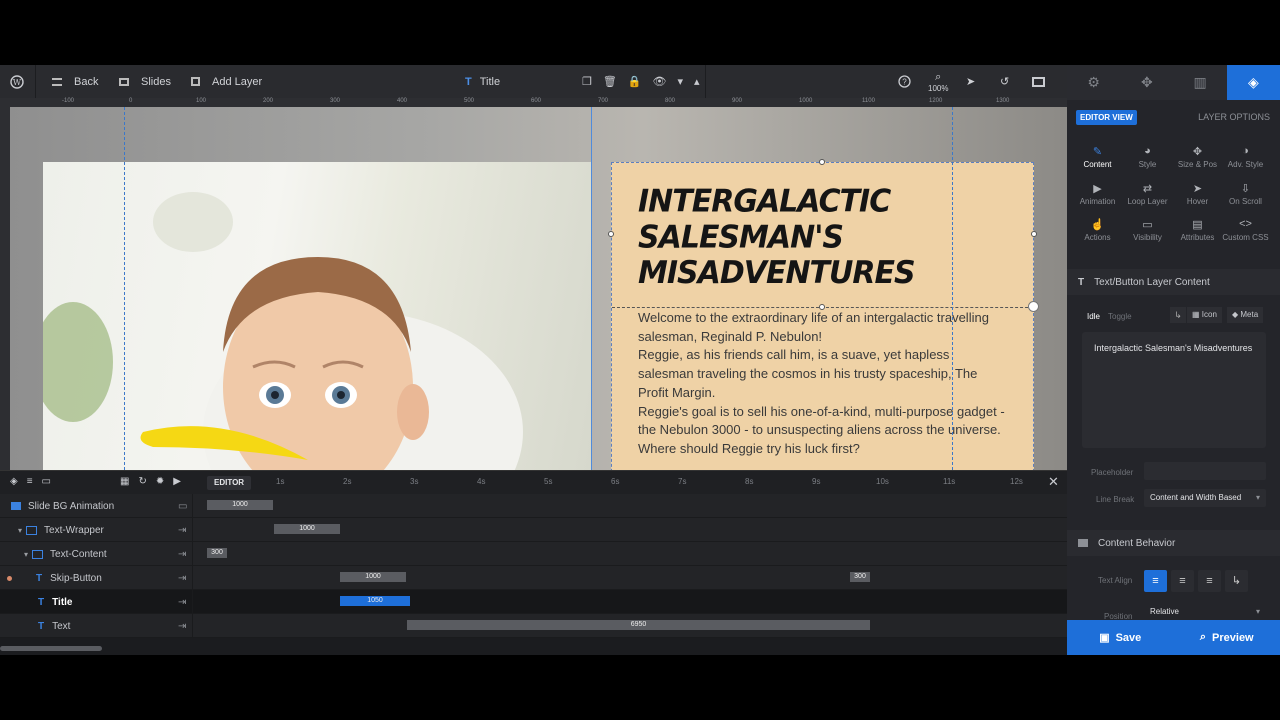  What do you see at coordinates (681, 81) in the screenshot?
I see `chevron-down-icon: ▾` at bounding box center [681, 81].